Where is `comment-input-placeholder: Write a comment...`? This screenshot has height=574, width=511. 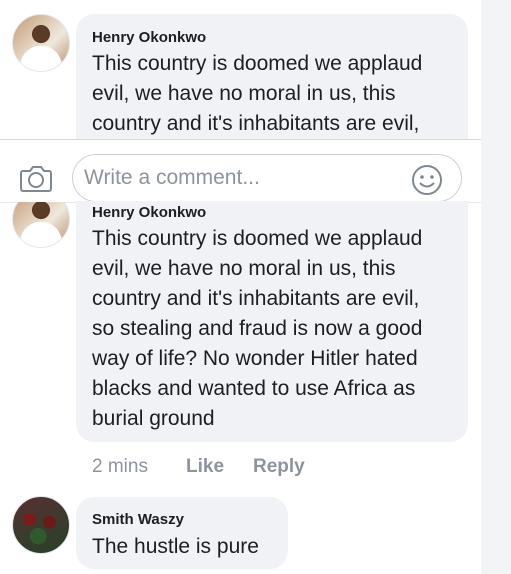 comment-input-placeholder: Write a comment... is located at coordinates (172, 177).